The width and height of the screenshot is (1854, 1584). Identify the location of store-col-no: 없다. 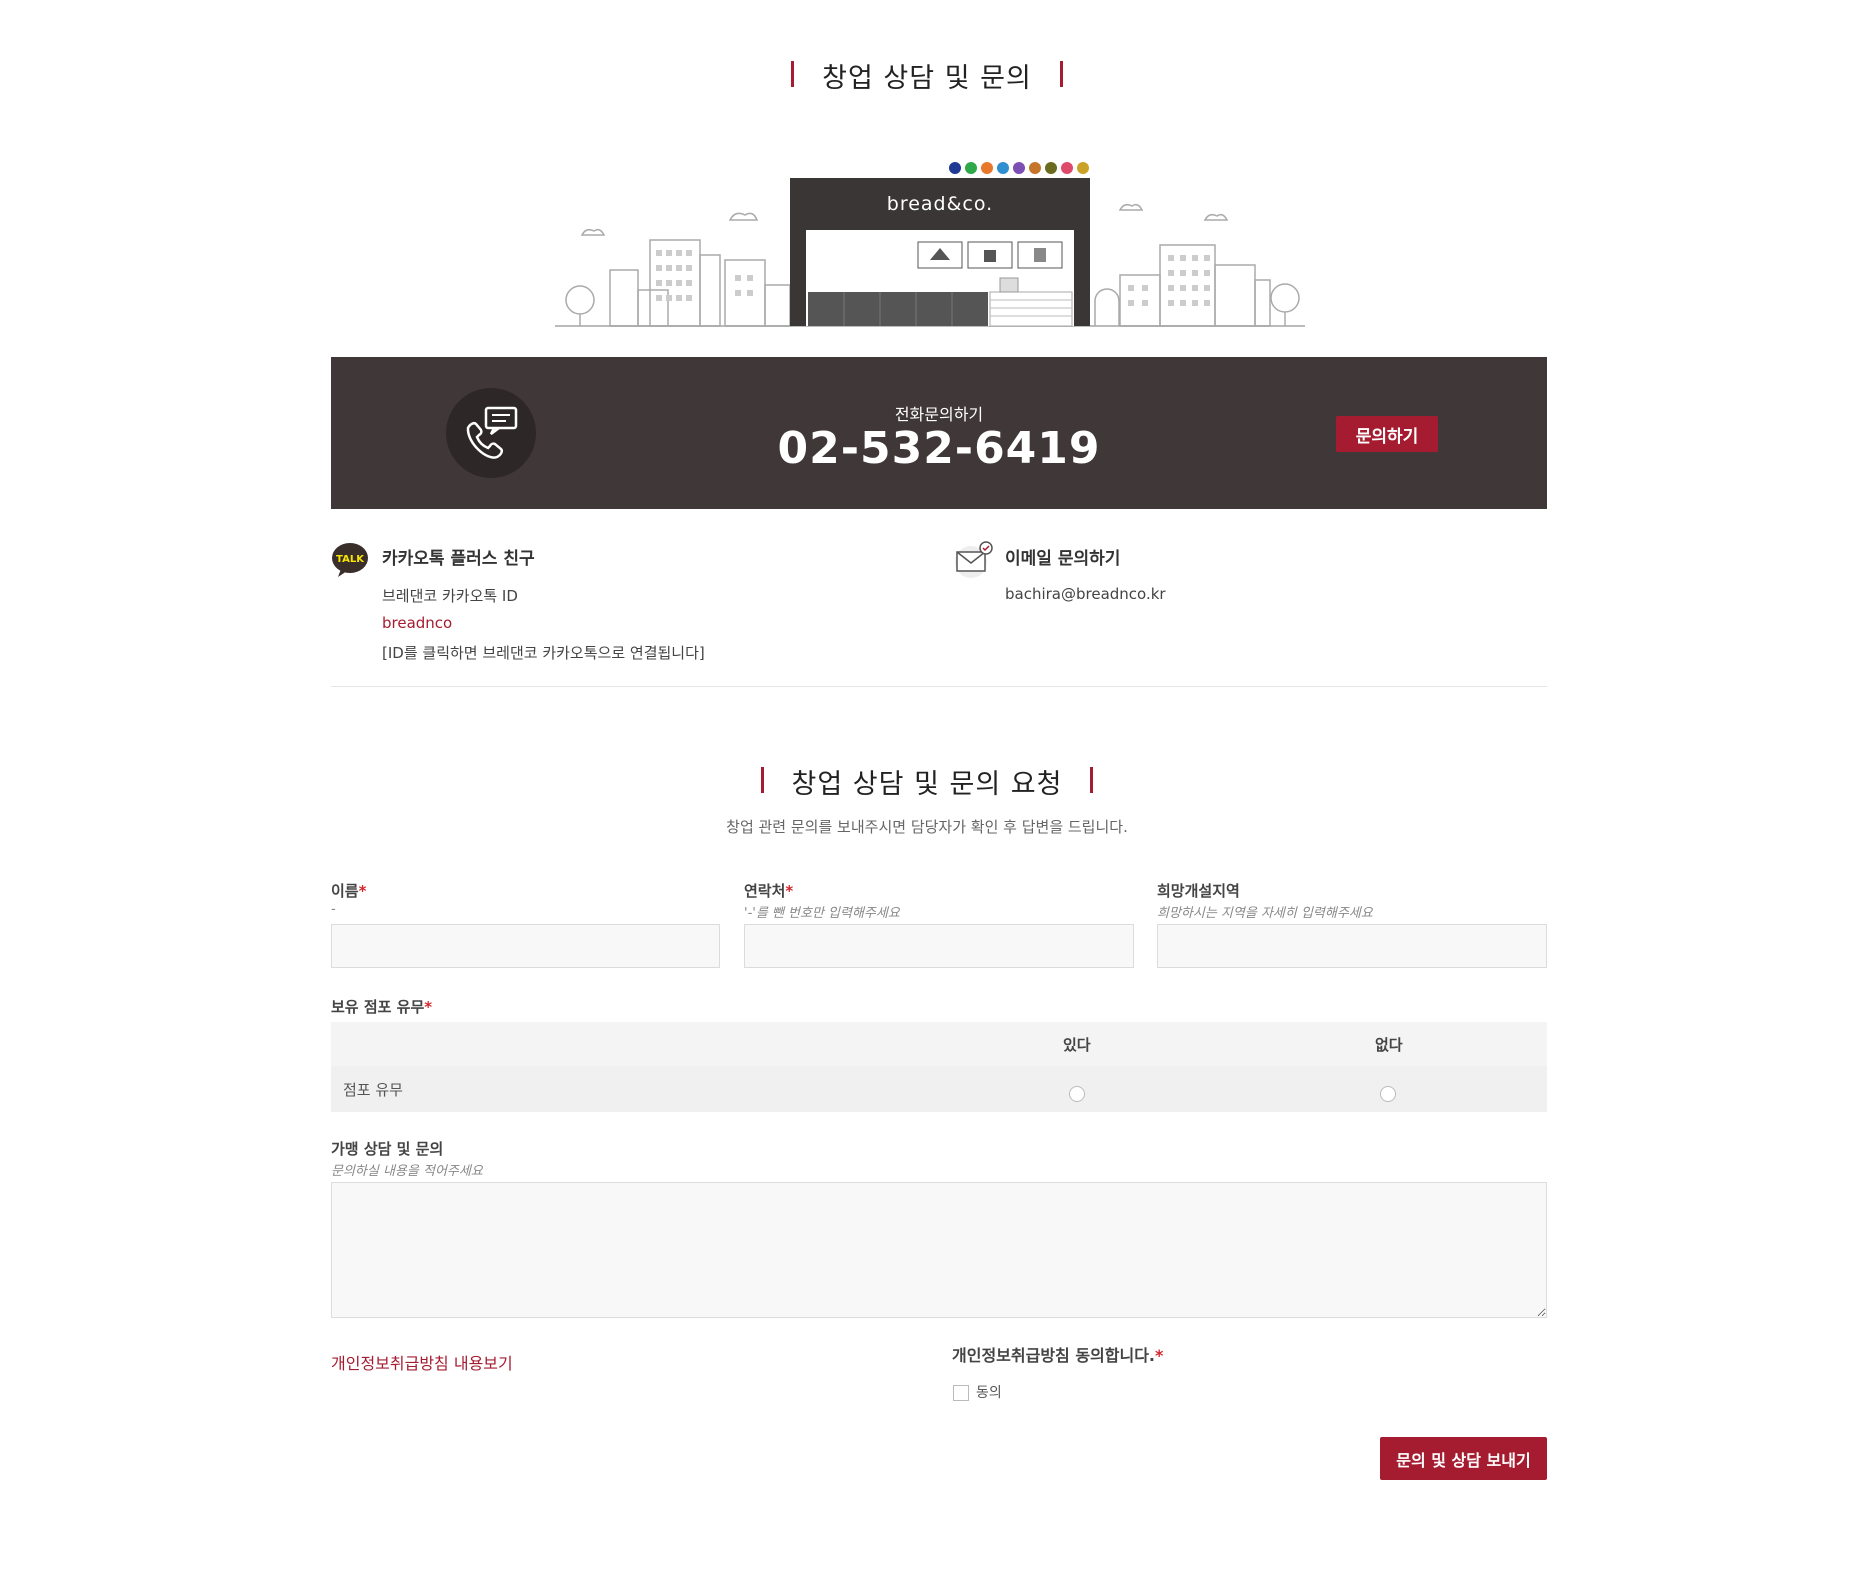
(1389, 1045).